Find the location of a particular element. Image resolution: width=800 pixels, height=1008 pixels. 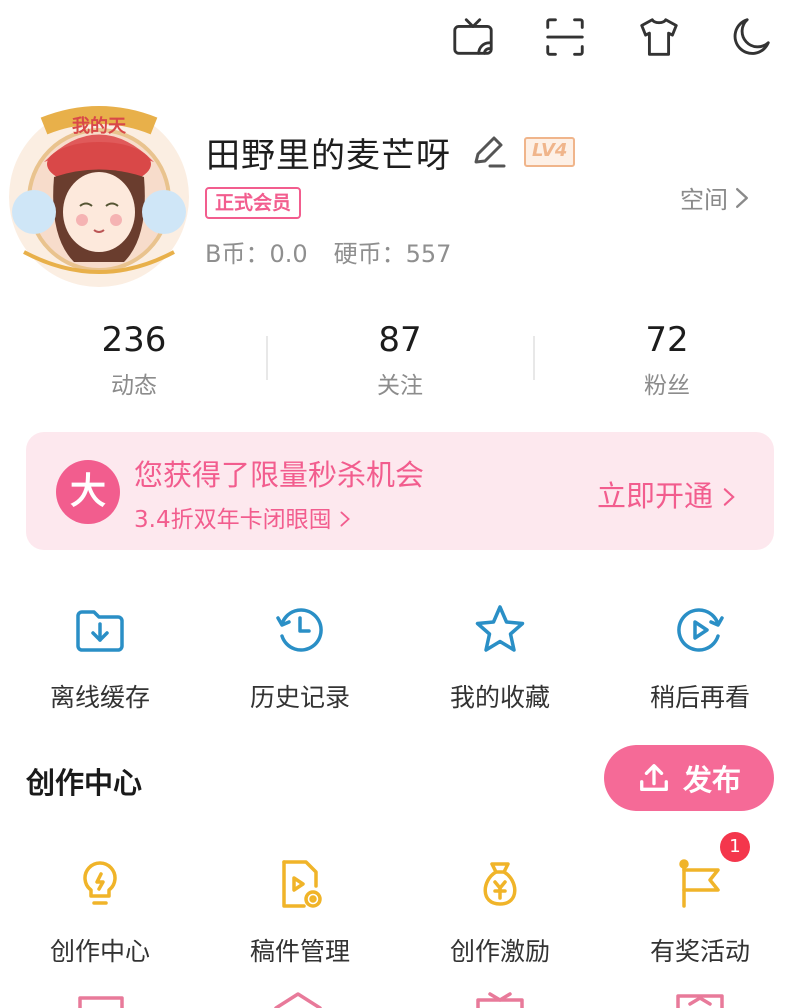

shortcut-label: 离线缓存 is located at coordinates (99, 697).